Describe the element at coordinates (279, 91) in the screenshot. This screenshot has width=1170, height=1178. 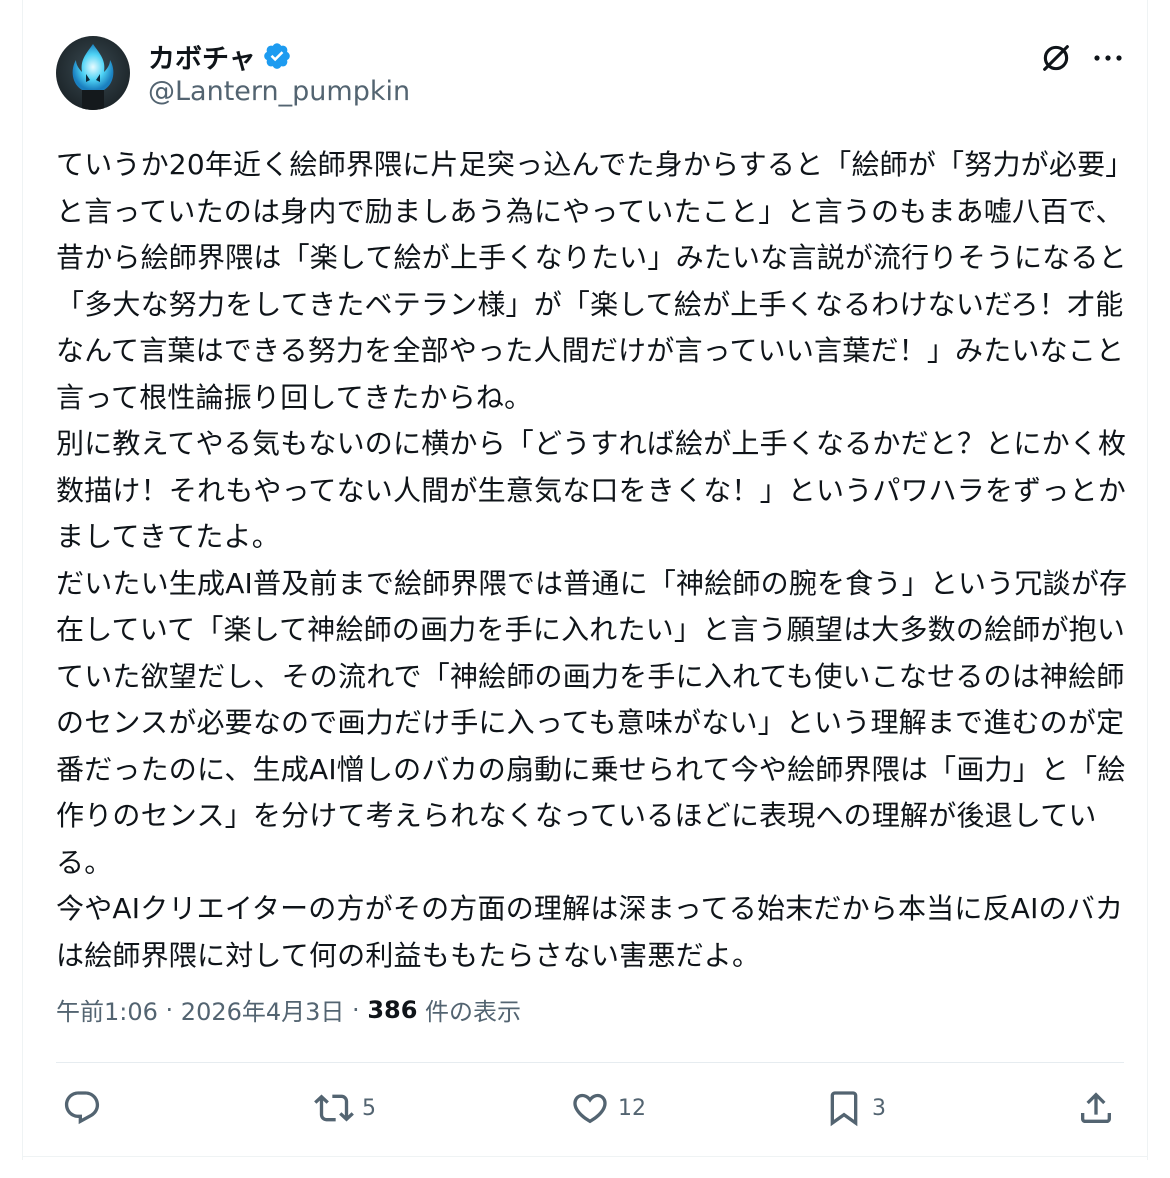
I see `user-handle: @Lantern_pumpkin` at that location.